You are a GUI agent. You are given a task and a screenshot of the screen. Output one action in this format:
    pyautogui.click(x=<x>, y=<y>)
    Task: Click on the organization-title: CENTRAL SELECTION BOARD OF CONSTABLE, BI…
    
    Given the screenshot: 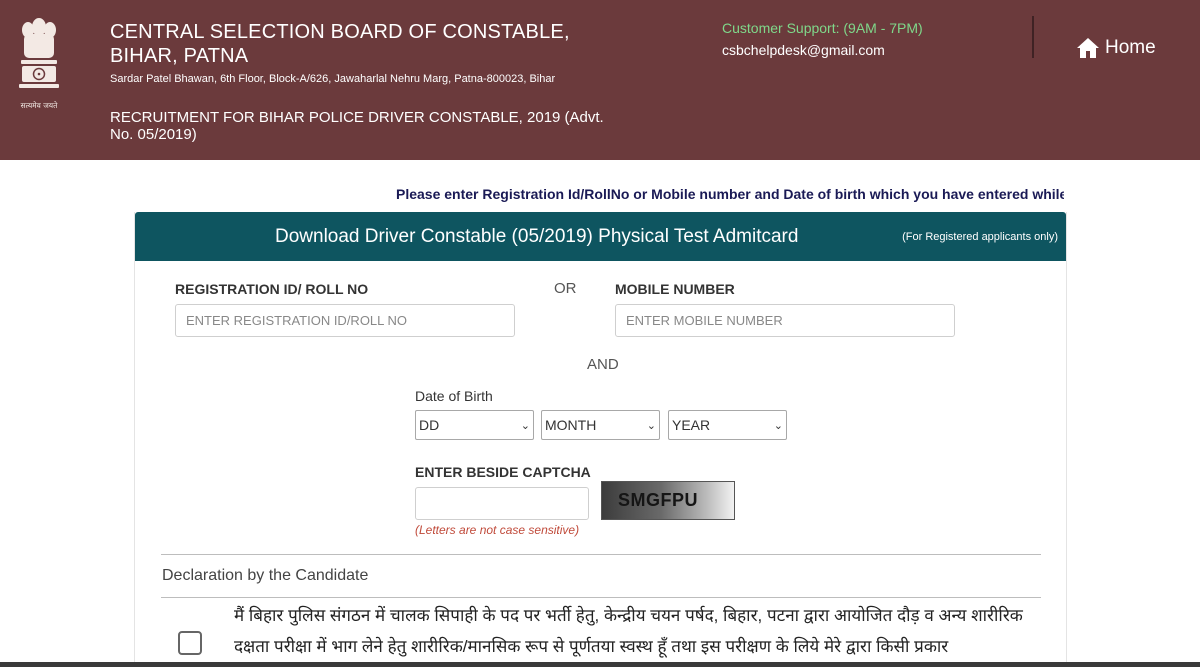 What is the action you would take?
    pyautogui.click(x=340, y=44)
    